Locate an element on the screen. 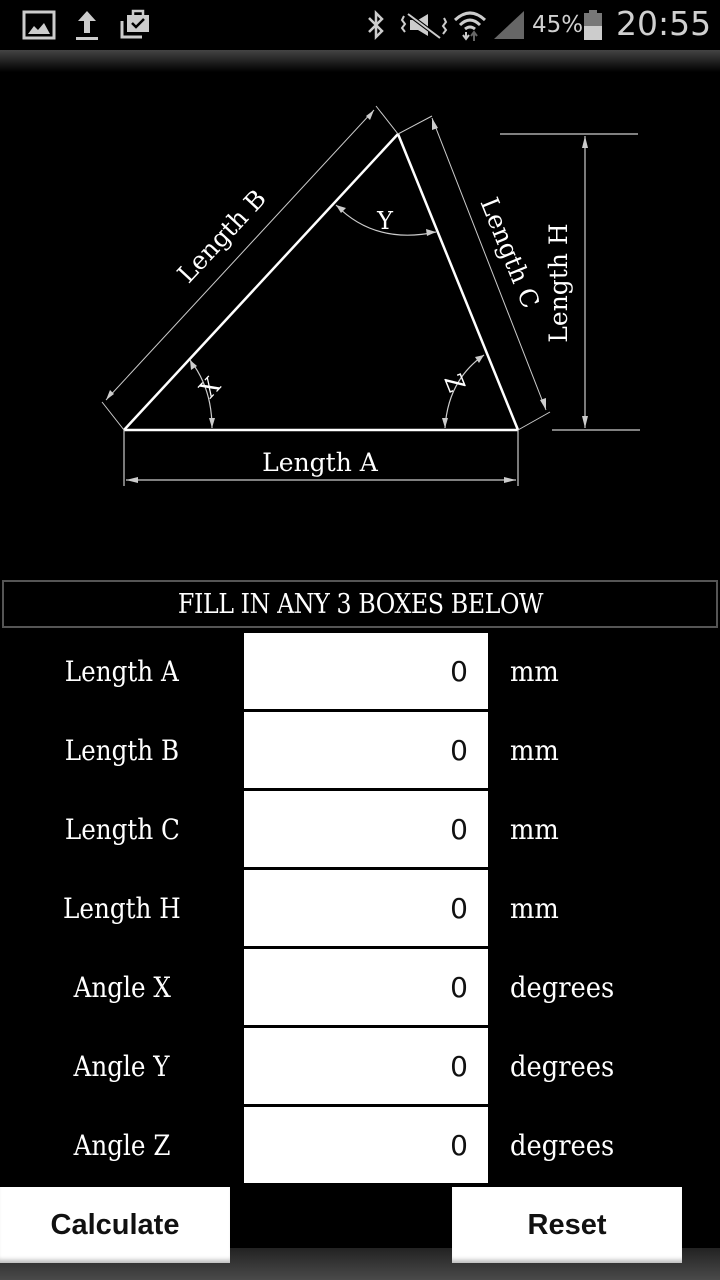 The width and height of the screenshot is (720, 1280). instruction-banner: FILL IN ANY 3 BOXES BELOW is located at coordinates (360, 604).